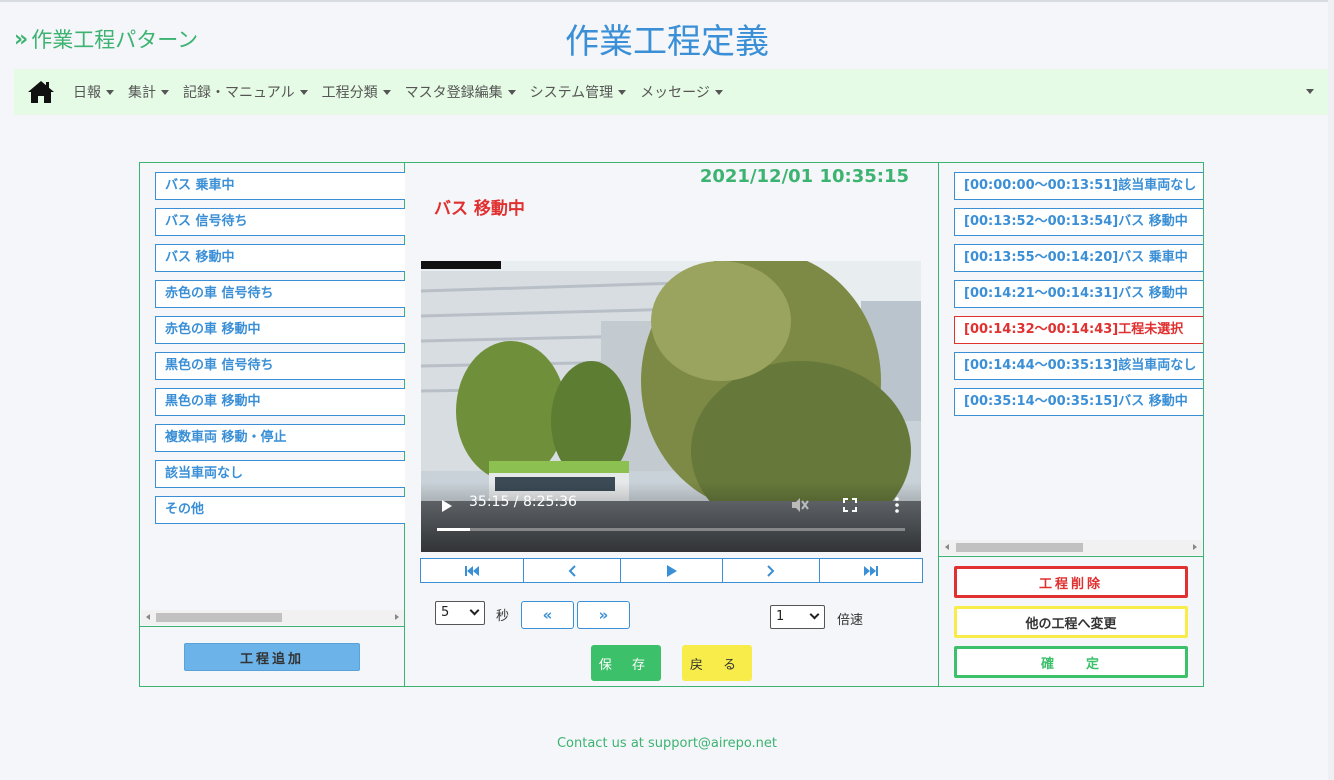 The height and width of the screenshot is (780, 1334). What do you see at coordinates (272, 657) in the screenshot?
I see `add-process-button: 工程追加` at bounding box center [272, 657].